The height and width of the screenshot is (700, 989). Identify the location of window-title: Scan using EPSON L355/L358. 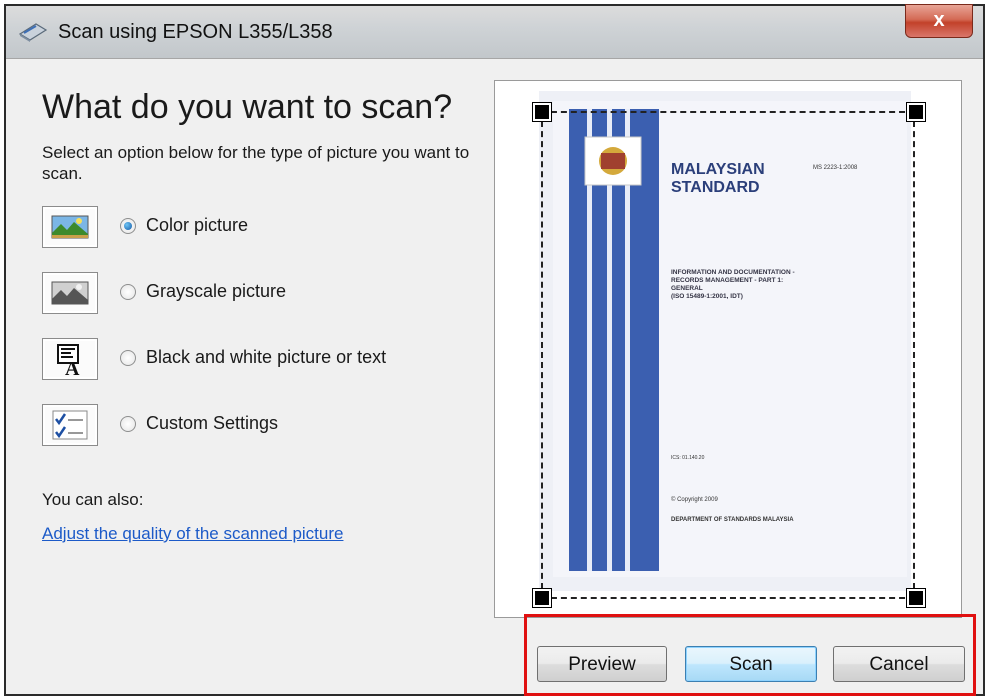
(195, 32).